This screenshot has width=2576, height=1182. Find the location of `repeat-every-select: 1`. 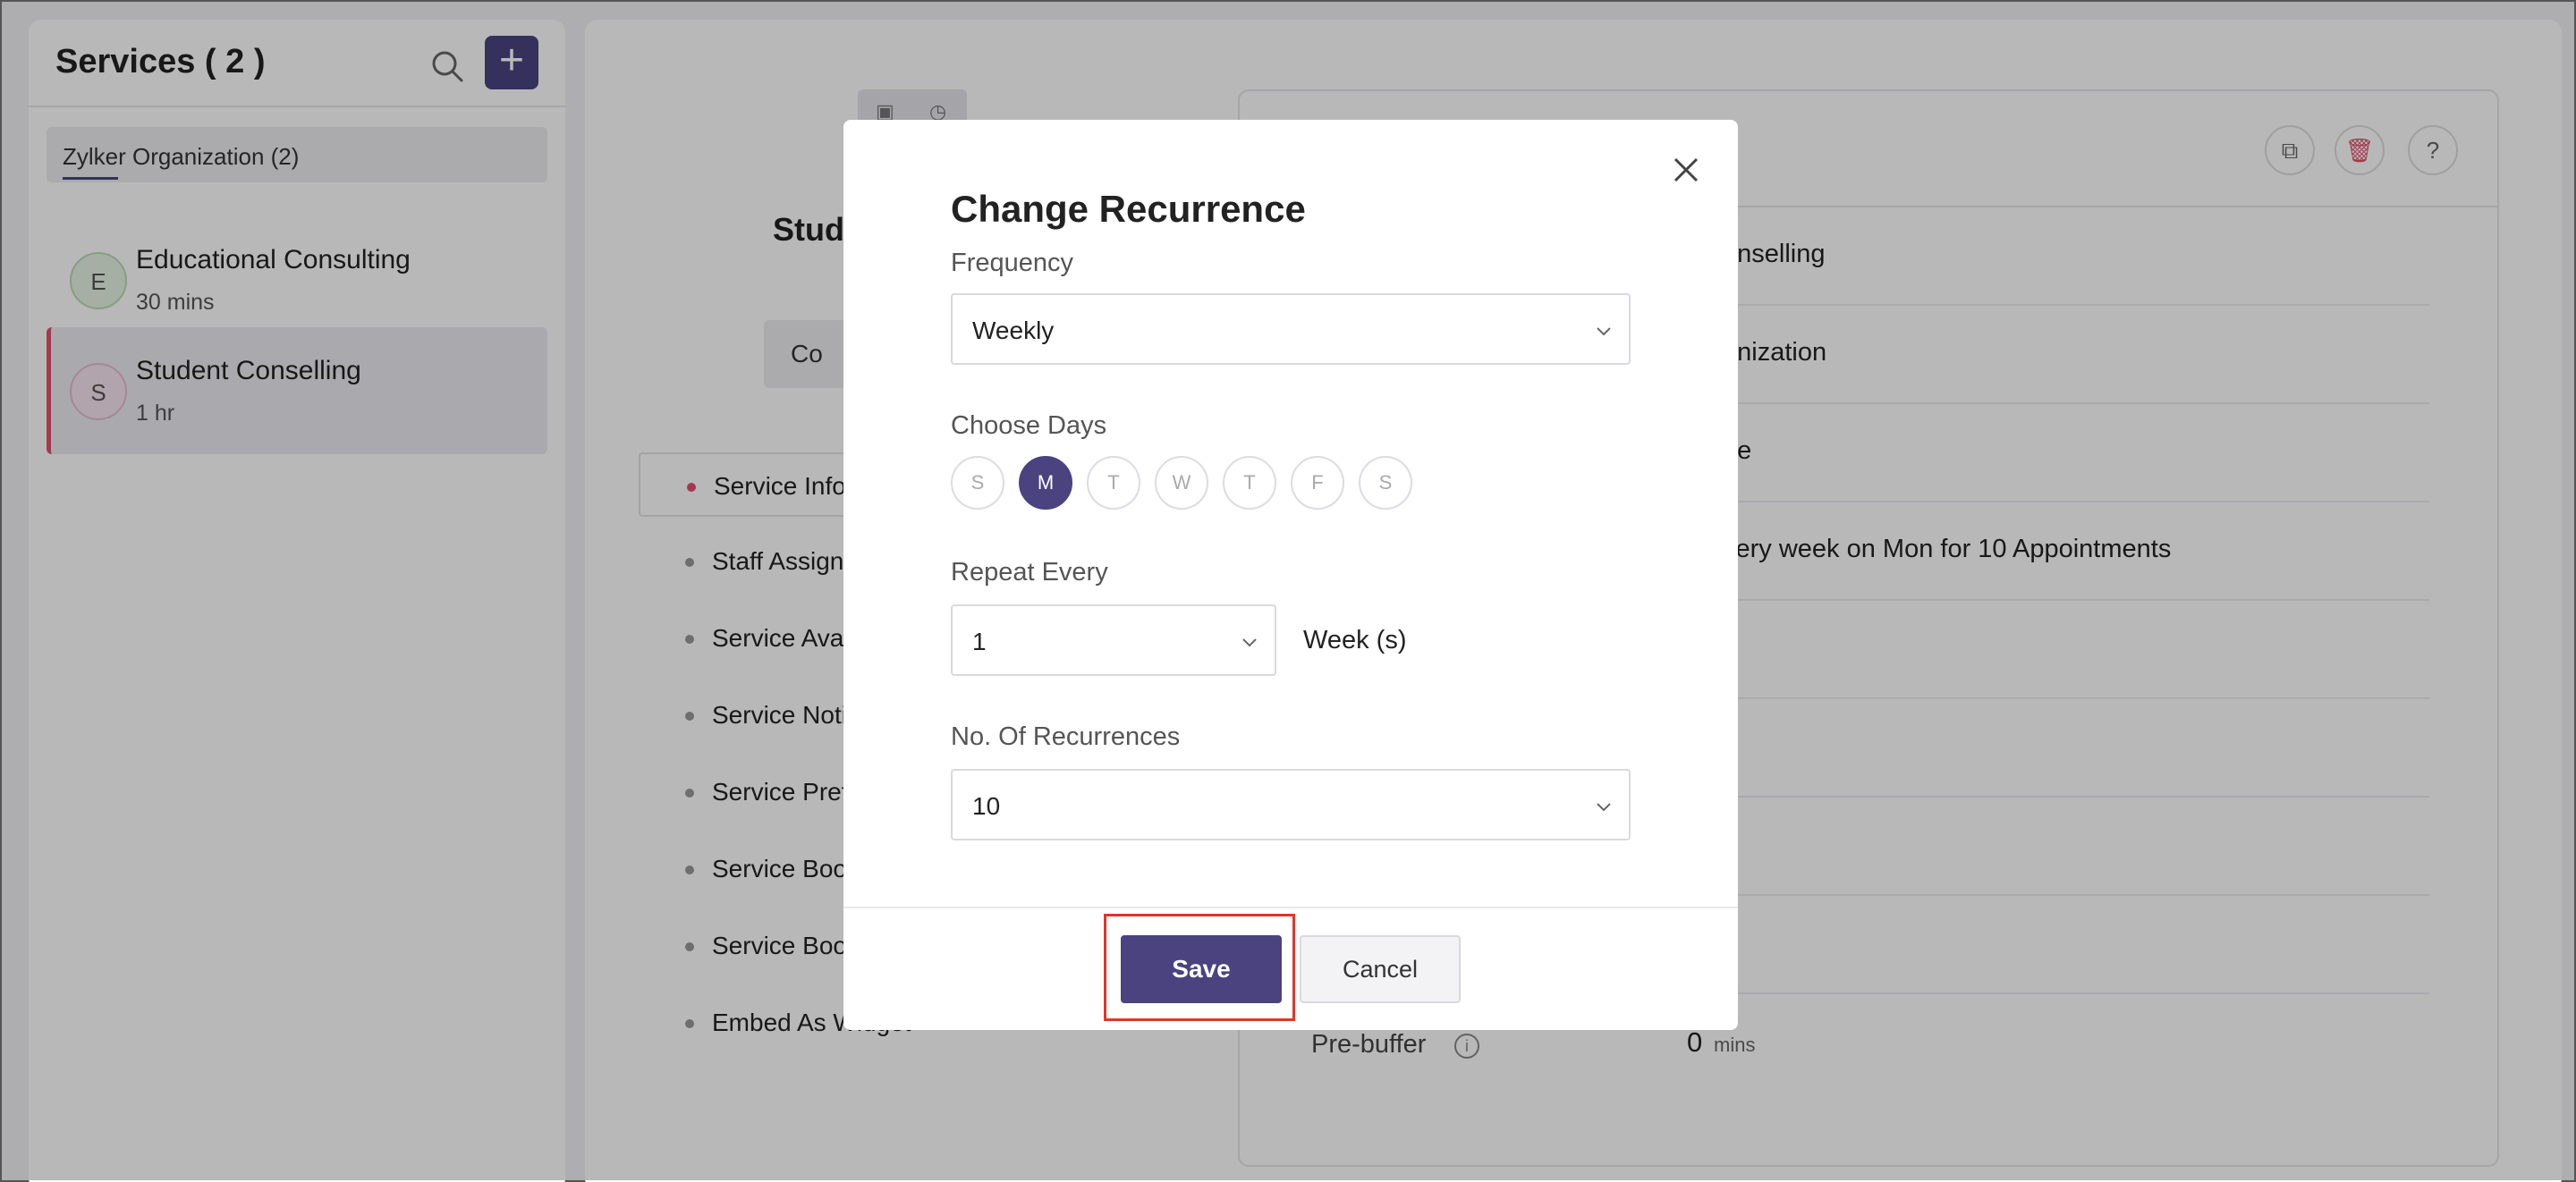

repeat-every-select: 1 is located at coordinates (1113, 640).